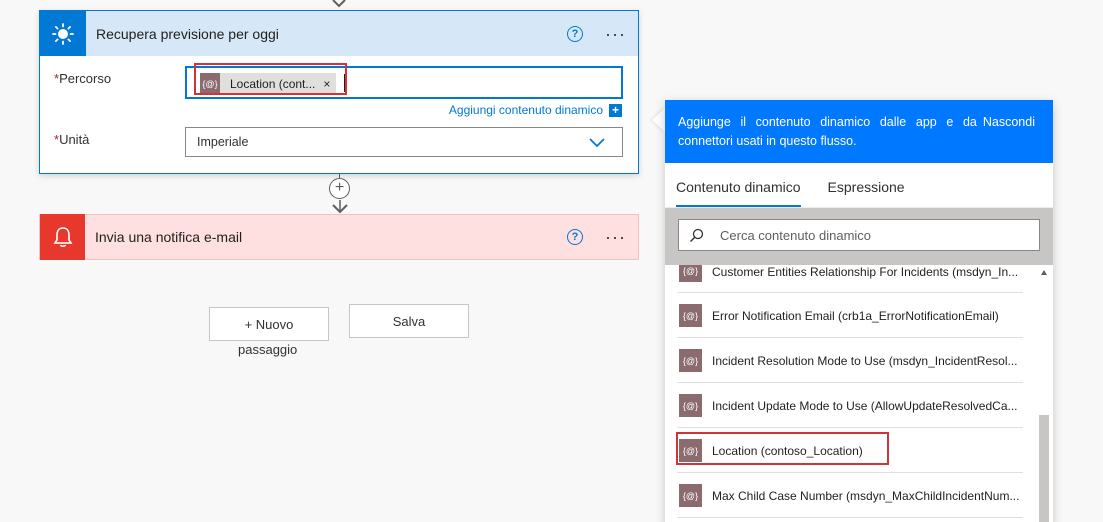 Image resolution: width=1103 pixels, height=522 pixels. I want to click on tab-expression: Espressione, so click(866, 193).